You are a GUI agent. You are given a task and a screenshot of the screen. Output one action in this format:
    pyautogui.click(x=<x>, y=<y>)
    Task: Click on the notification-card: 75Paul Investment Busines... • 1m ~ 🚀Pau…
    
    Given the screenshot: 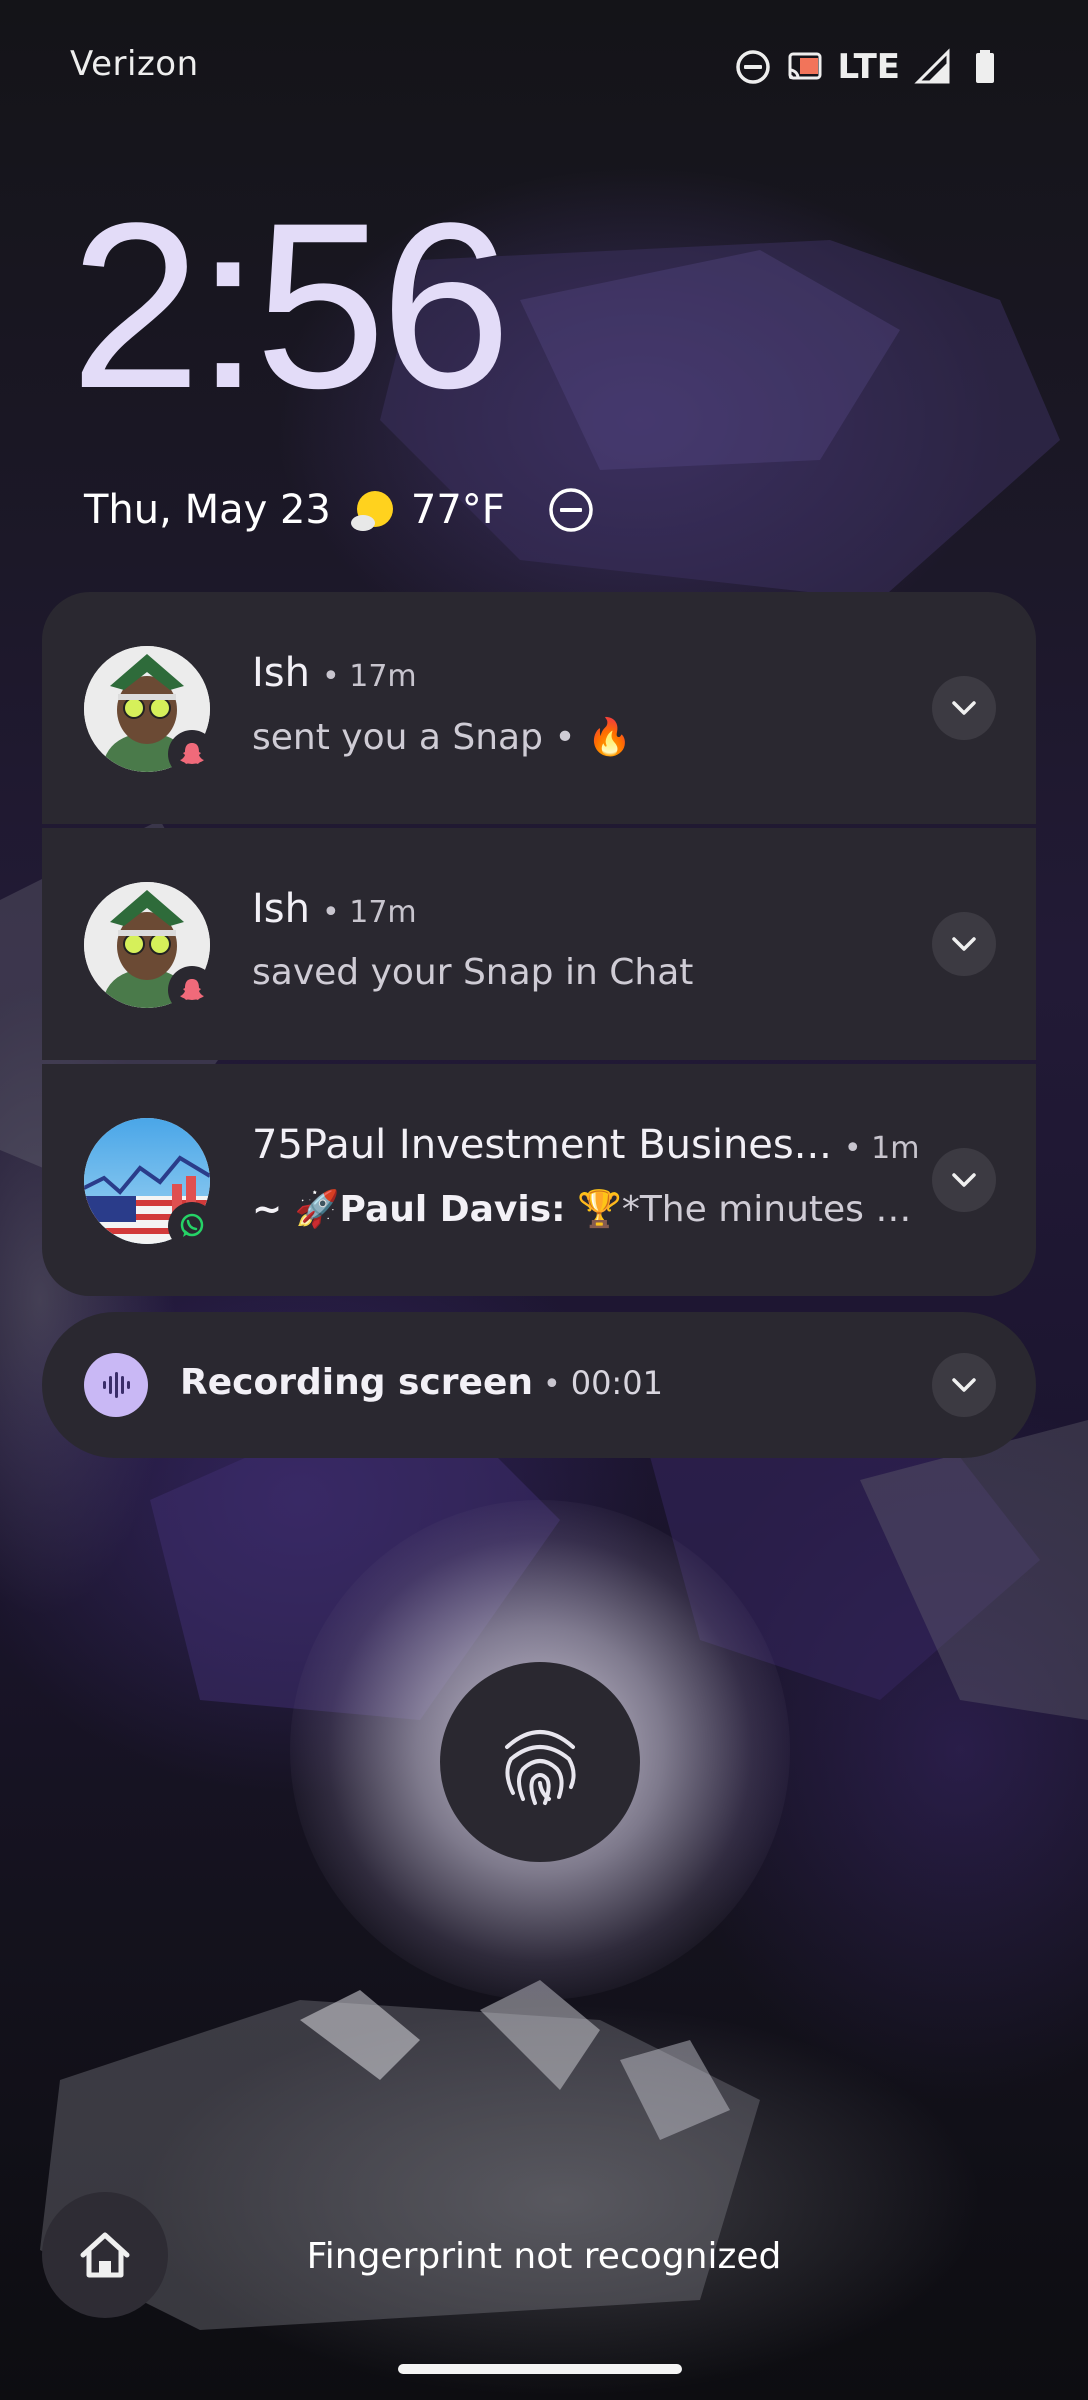 What is the action you would take?
    pyautogui.click(x=539, y=1180)
    